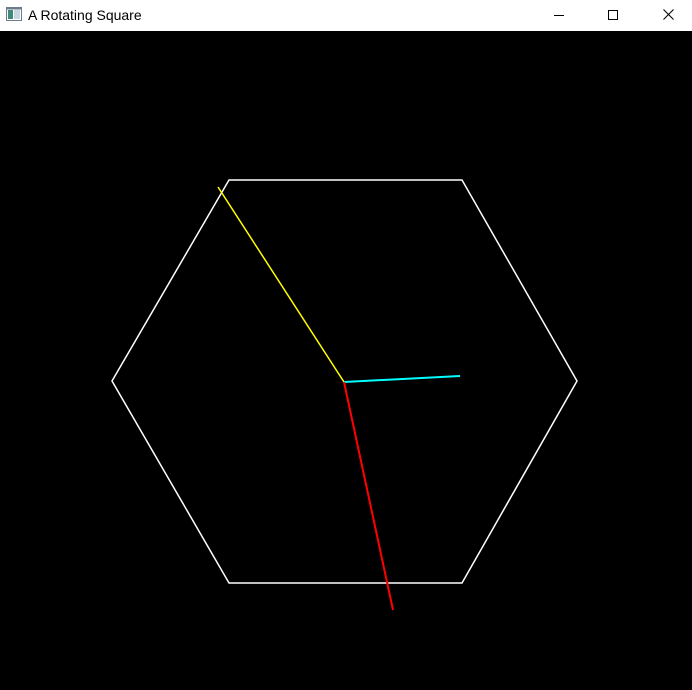 This screenshot has width=692, height=690. What do you see at coordinates (368, 496) in the screenshot?
I see `red-line` at bounding box center [368, 496].